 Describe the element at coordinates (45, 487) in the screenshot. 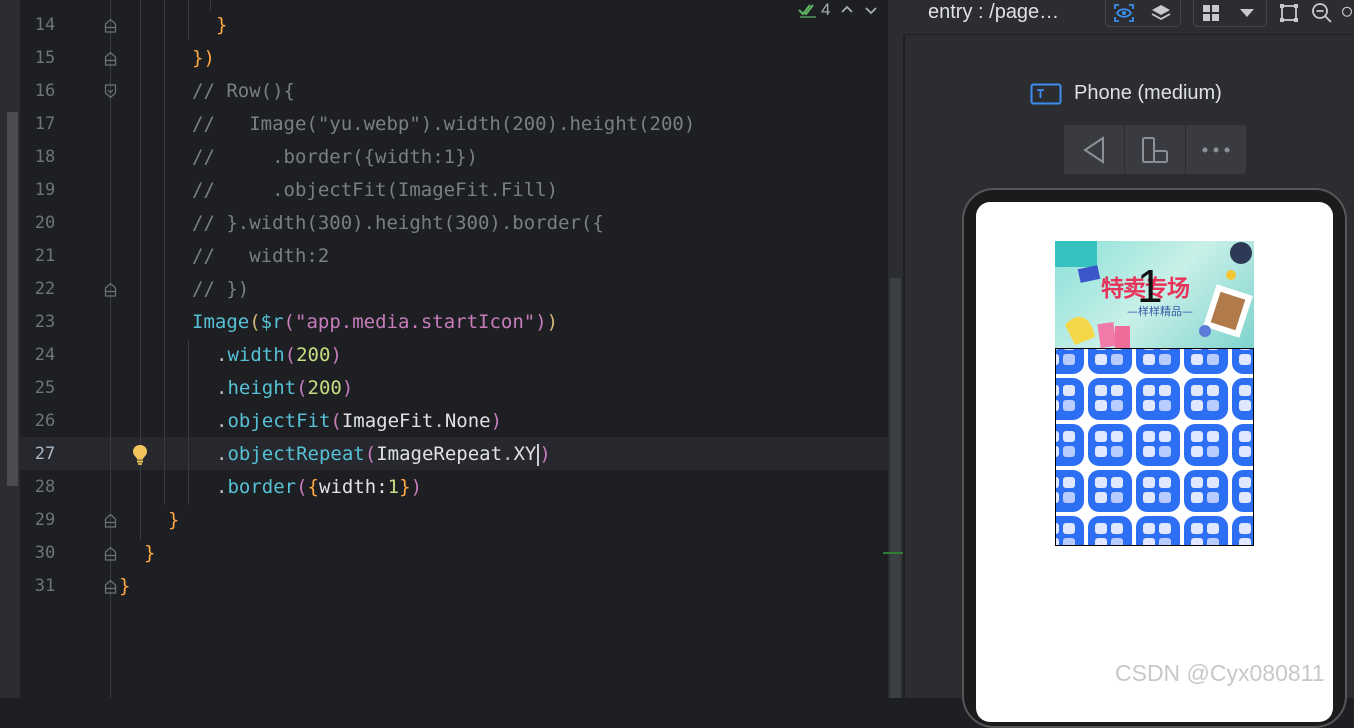

I see `line-number: 28` at that location.